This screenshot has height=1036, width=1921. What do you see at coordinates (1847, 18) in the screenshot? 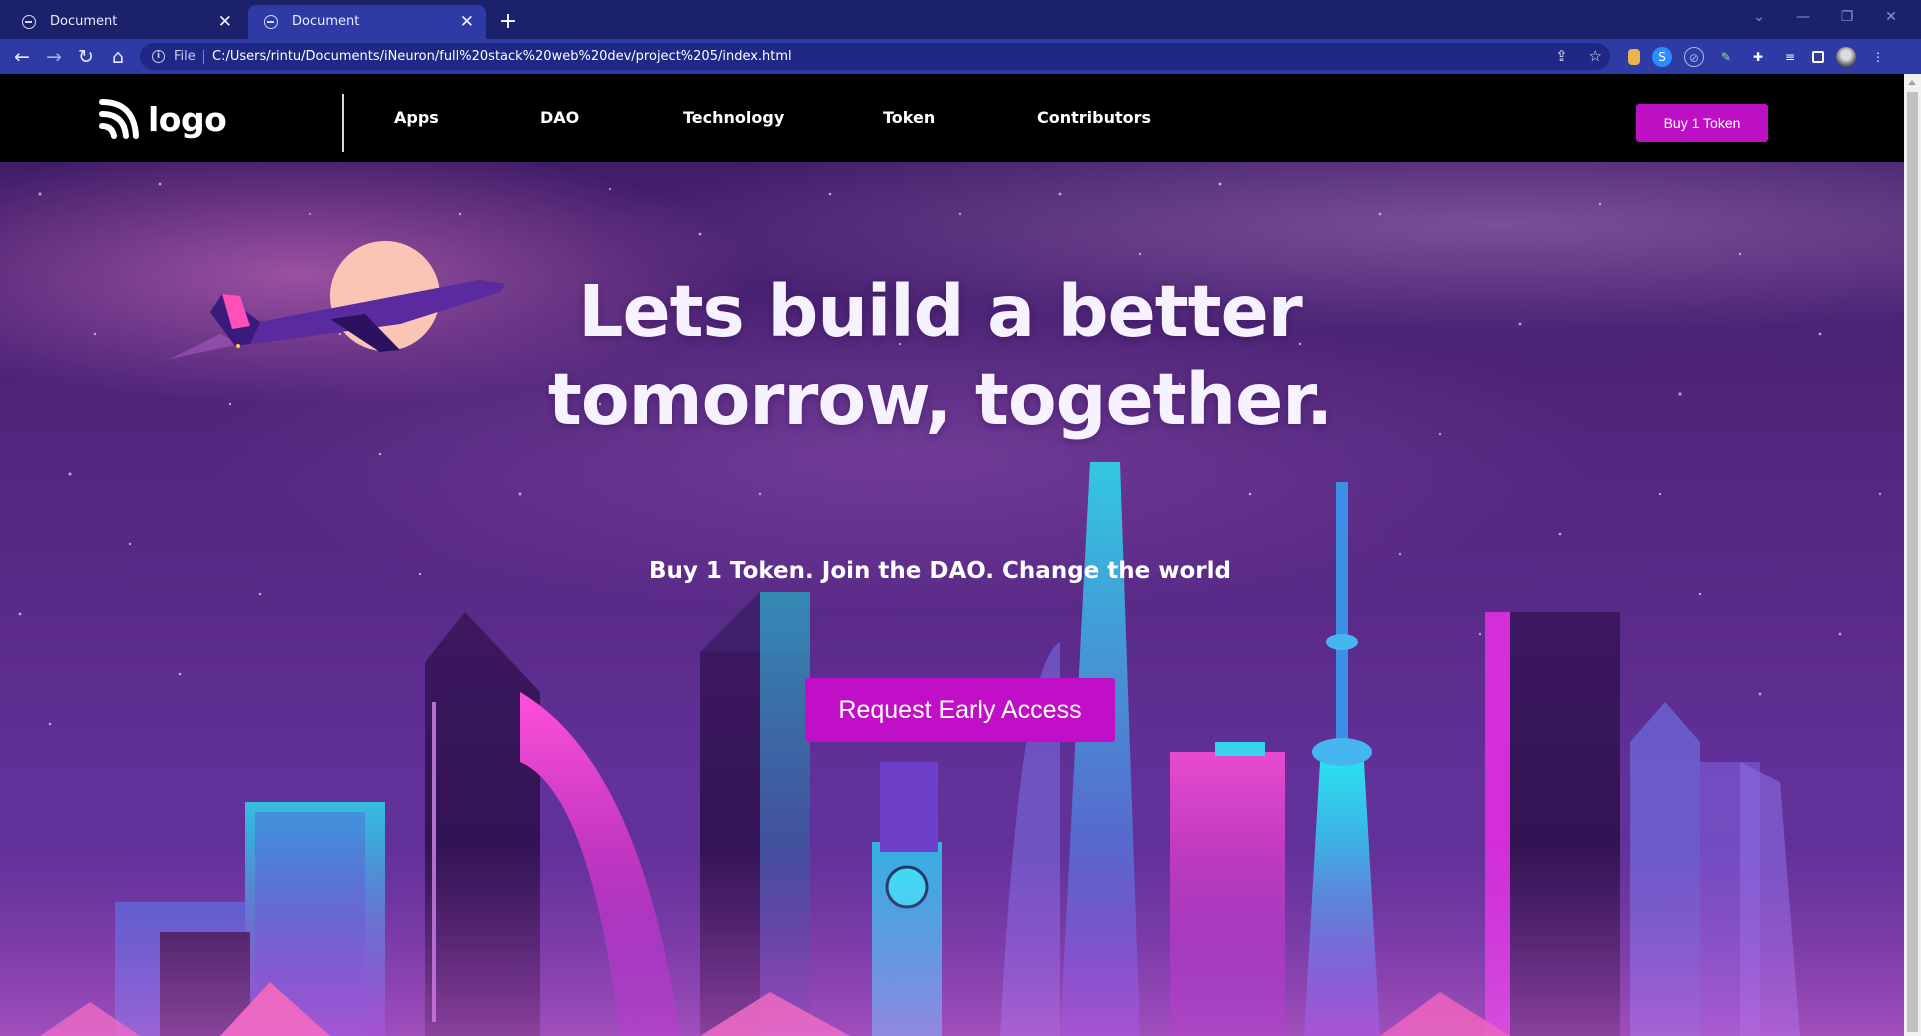
I see `restore-icon: ❐` at bounding box center [1847, 18].